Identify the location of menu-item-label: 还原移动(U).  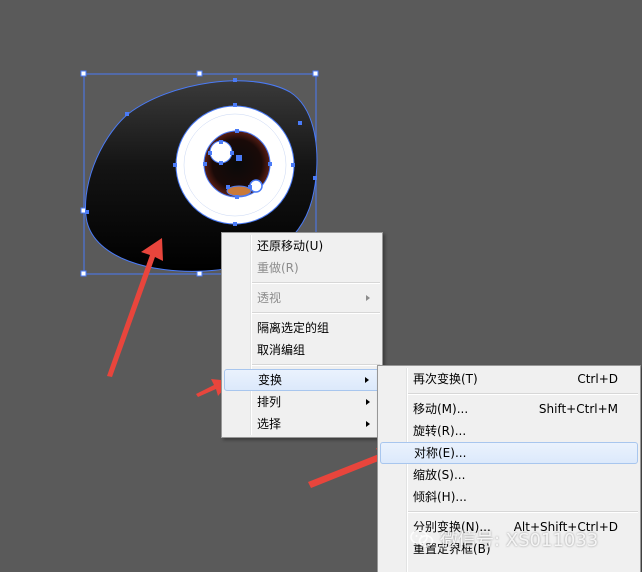
(290, 246).